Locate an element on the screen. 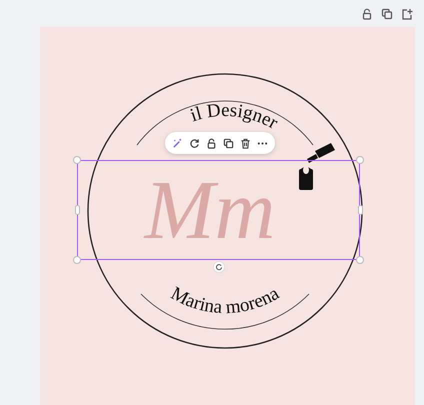 The width and height of the screenshot is (424, 405). trash-icon is located at coordinates (245, 143).